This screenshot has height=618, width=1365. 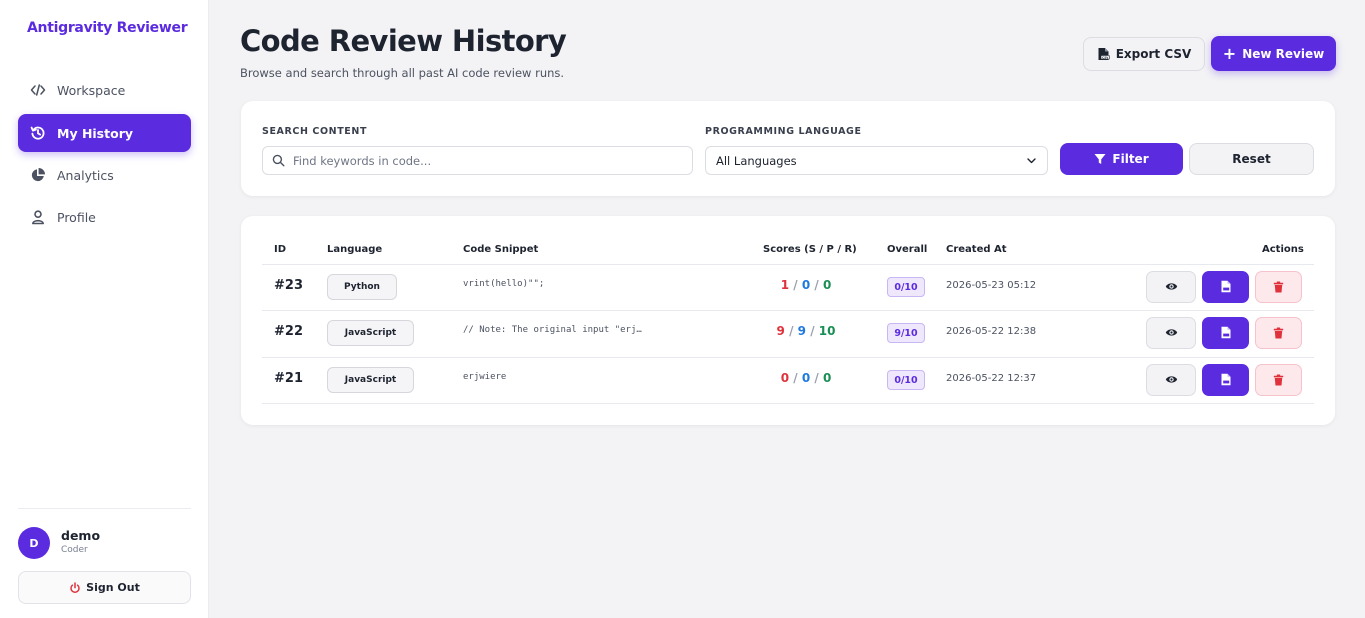 I want to click on sidebar-item-analytics: Analytics, so click(x=104, y=175).